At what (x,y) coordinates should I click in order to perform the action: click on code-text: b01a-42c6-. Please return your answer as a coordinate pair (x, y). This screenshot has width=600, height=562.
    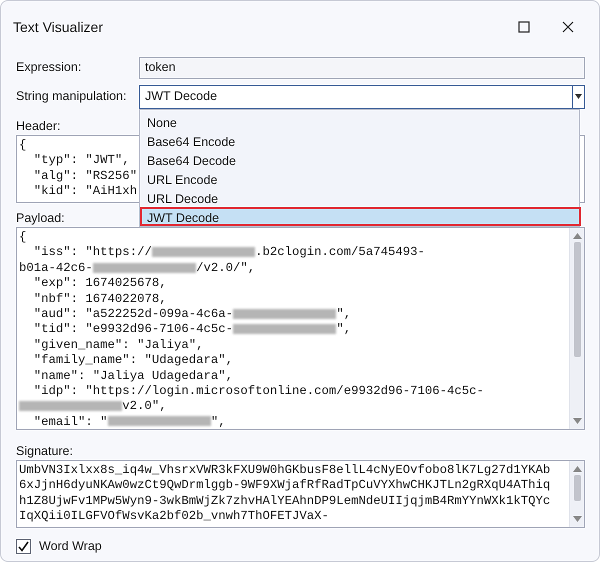
    Looking at the image, I should click on (56, 267).